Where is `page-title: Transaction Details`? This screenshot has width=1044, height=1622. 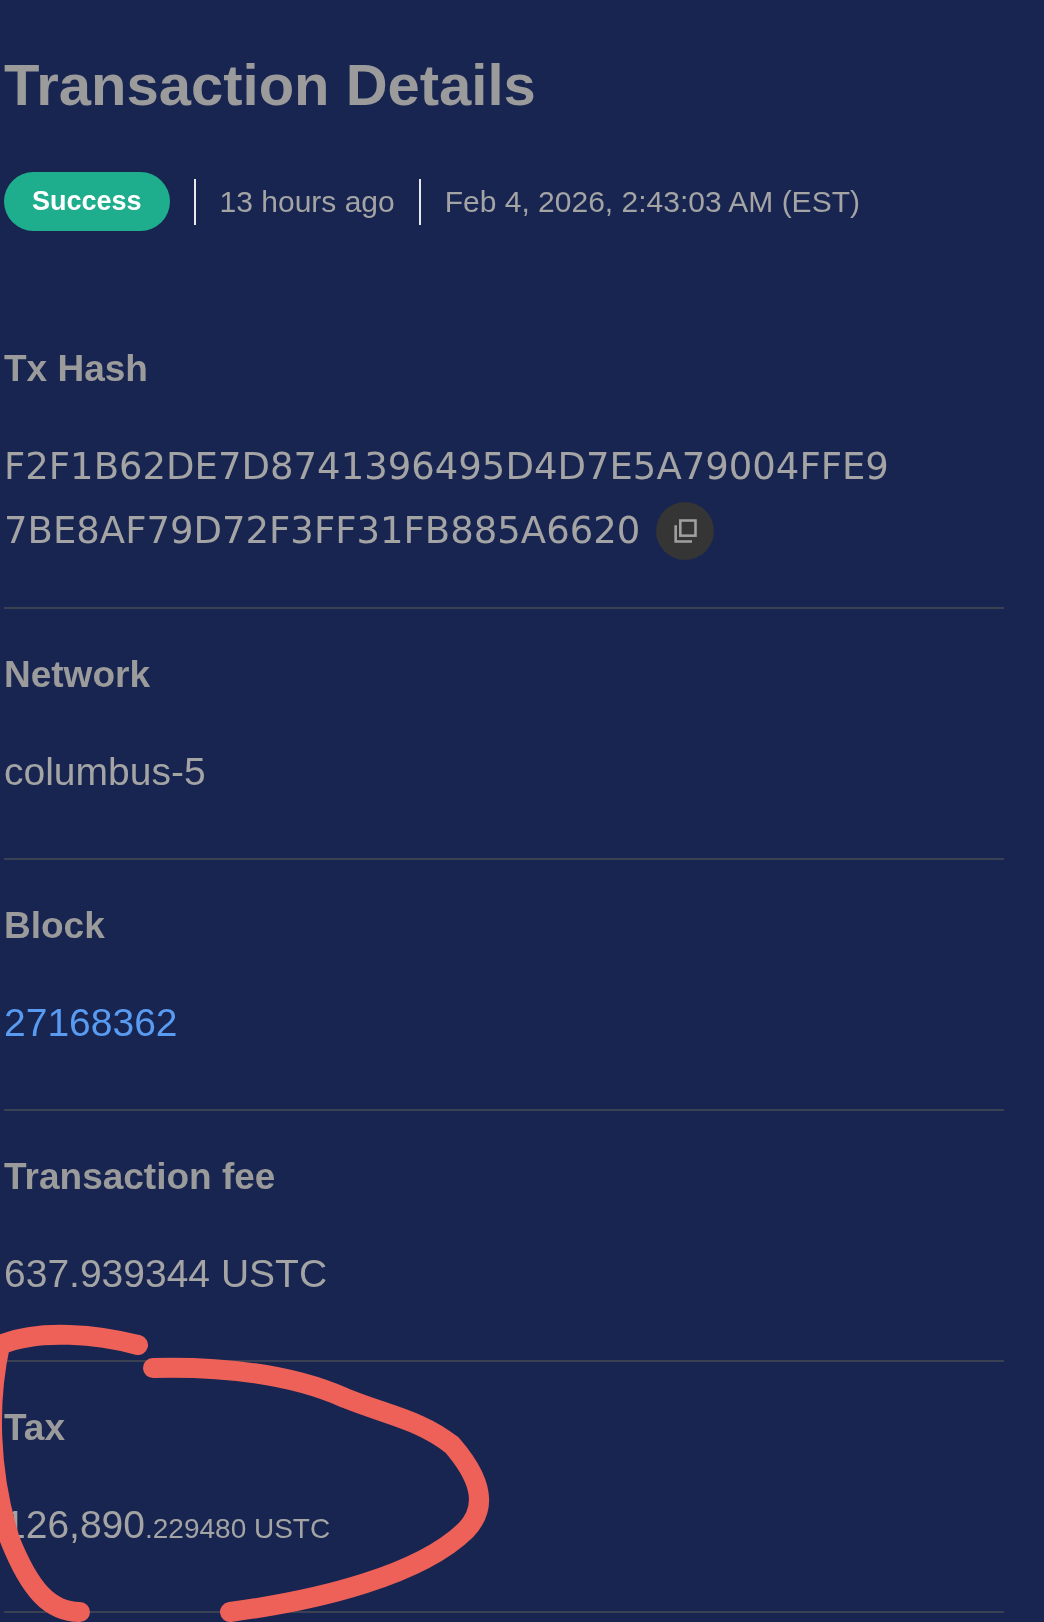
page-title: Transaction Details is located at coordinates (270, 85).